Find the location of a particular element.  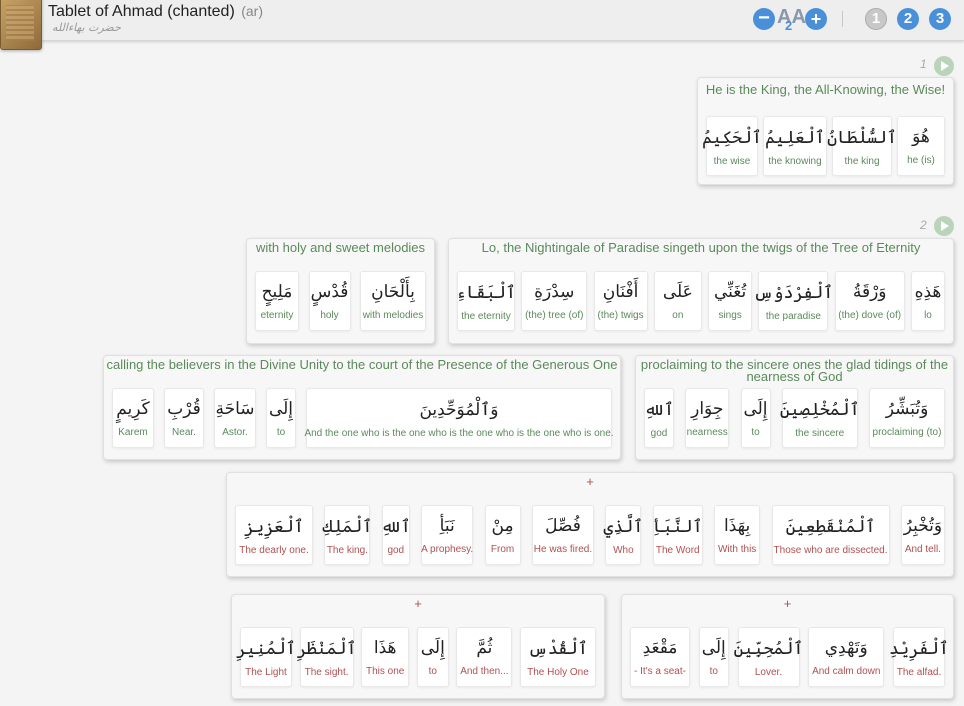

word-card: ٱلْفِرْدَوْسِ the paradise is located at coordinates (793, 301).